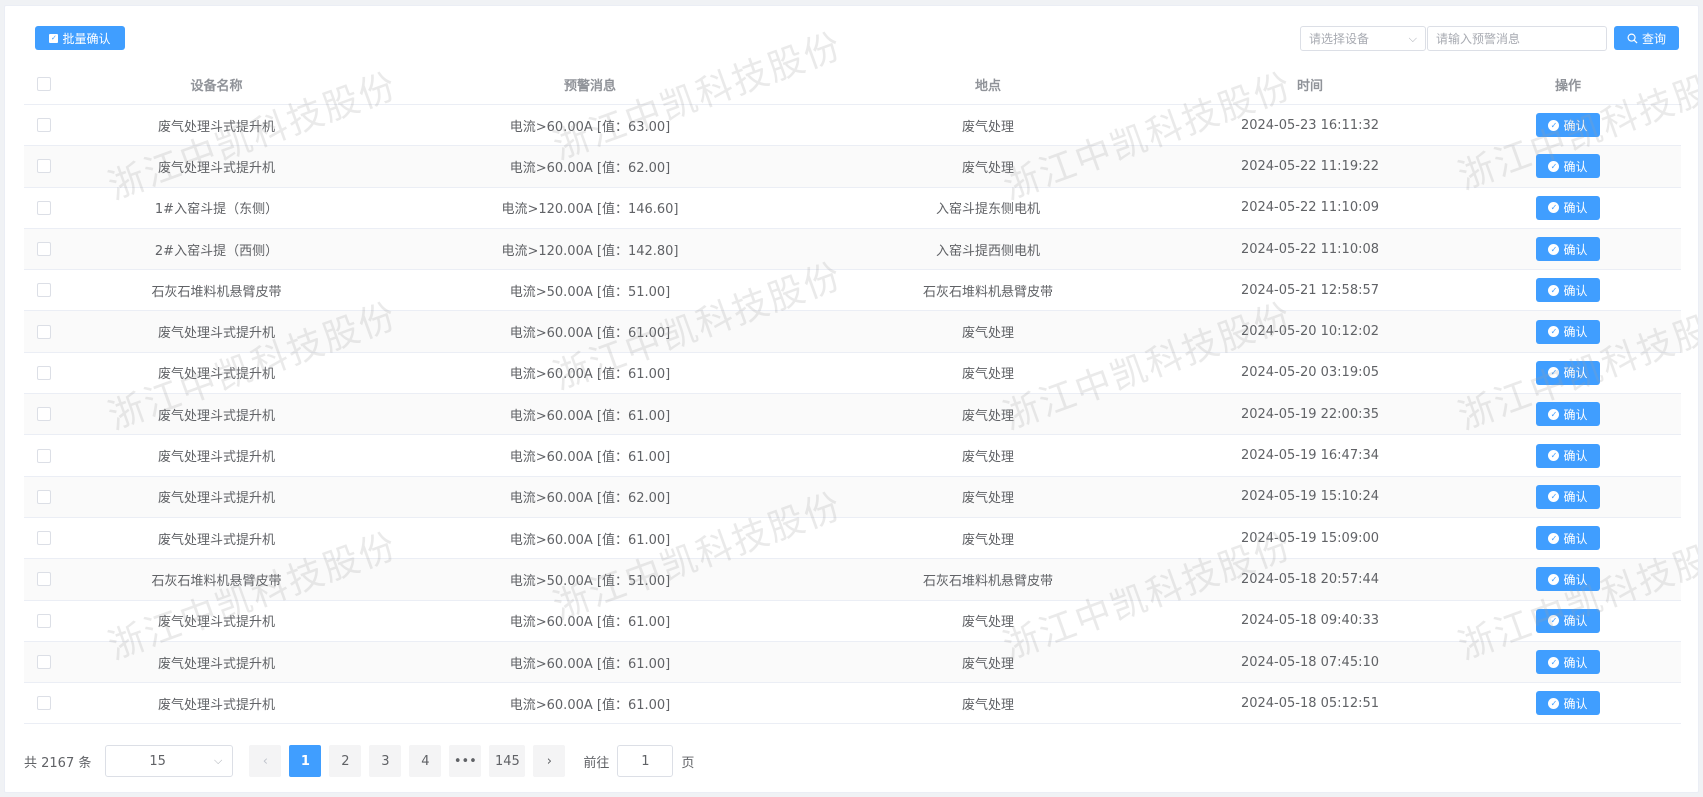  I want to click on header-warning-message: 预警消息, so click(589, 86).